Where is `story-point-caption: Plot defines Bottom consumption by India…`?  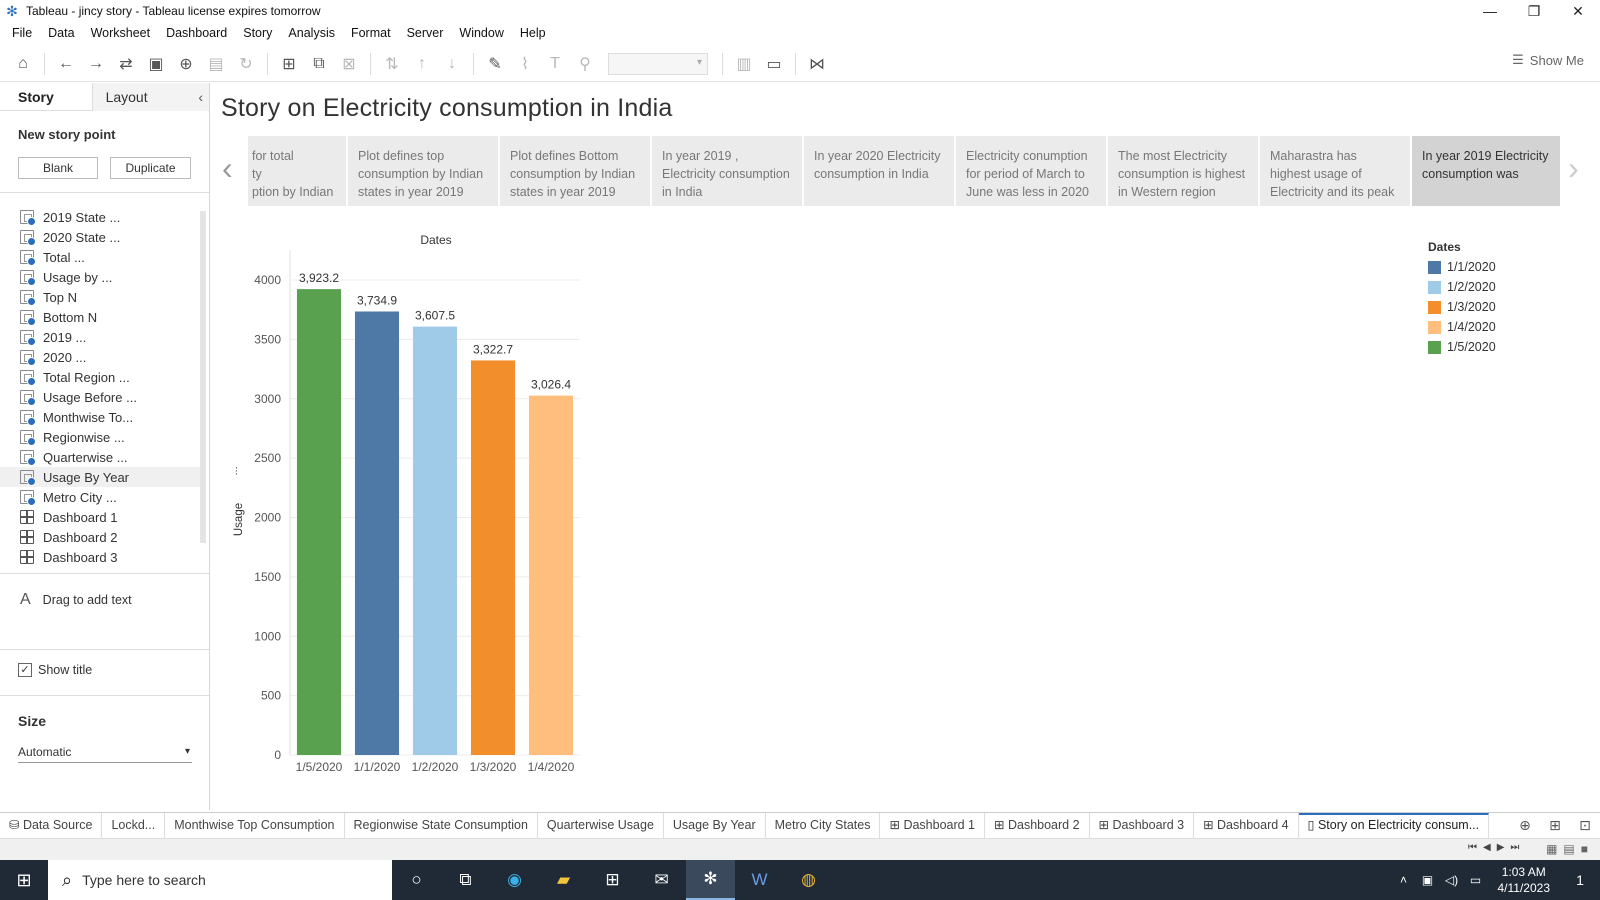
story-point-caption: Plot defines Bottom consumption by India… is located at coordinates (575, 171).